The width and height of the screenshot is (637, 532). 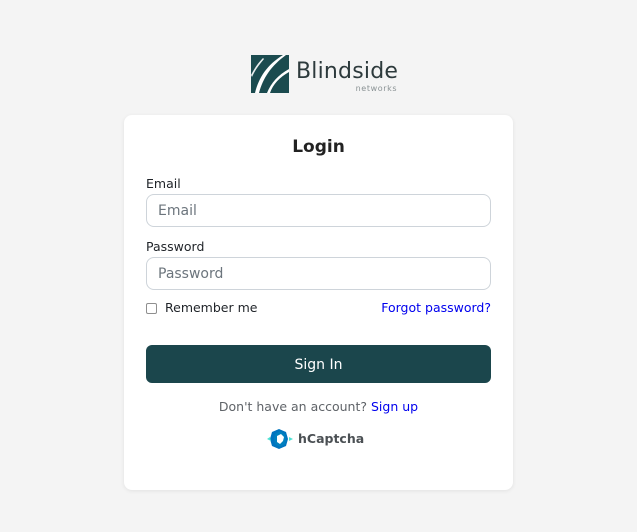 What do you see at coordinates (151, 308) in the screenshot?
I see `remember-me-checkbox` at bounding box center [151, 308].